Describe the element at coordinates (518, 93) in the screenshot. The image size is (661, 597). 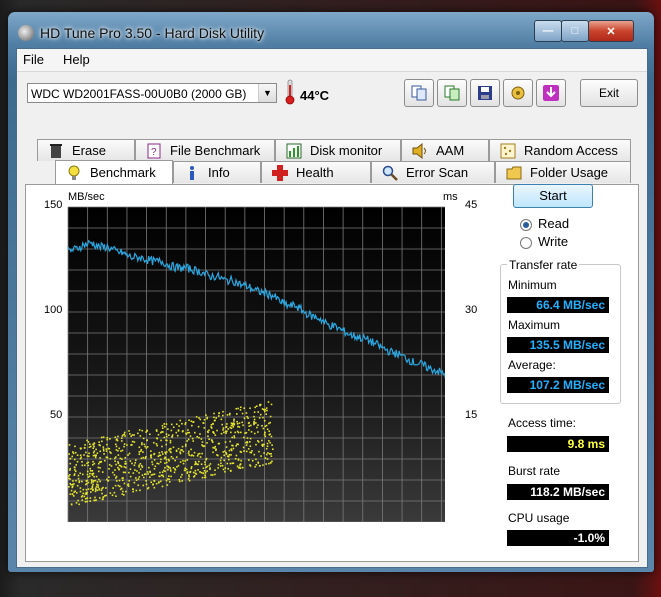
I see `options-button` at that location.